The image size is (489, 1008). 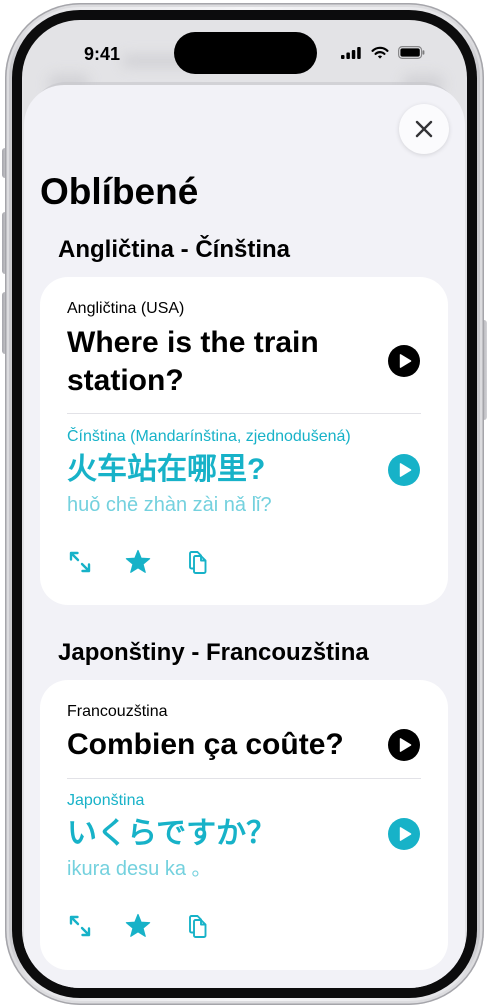 I want to click on close-button, so click(x=424, y=129).